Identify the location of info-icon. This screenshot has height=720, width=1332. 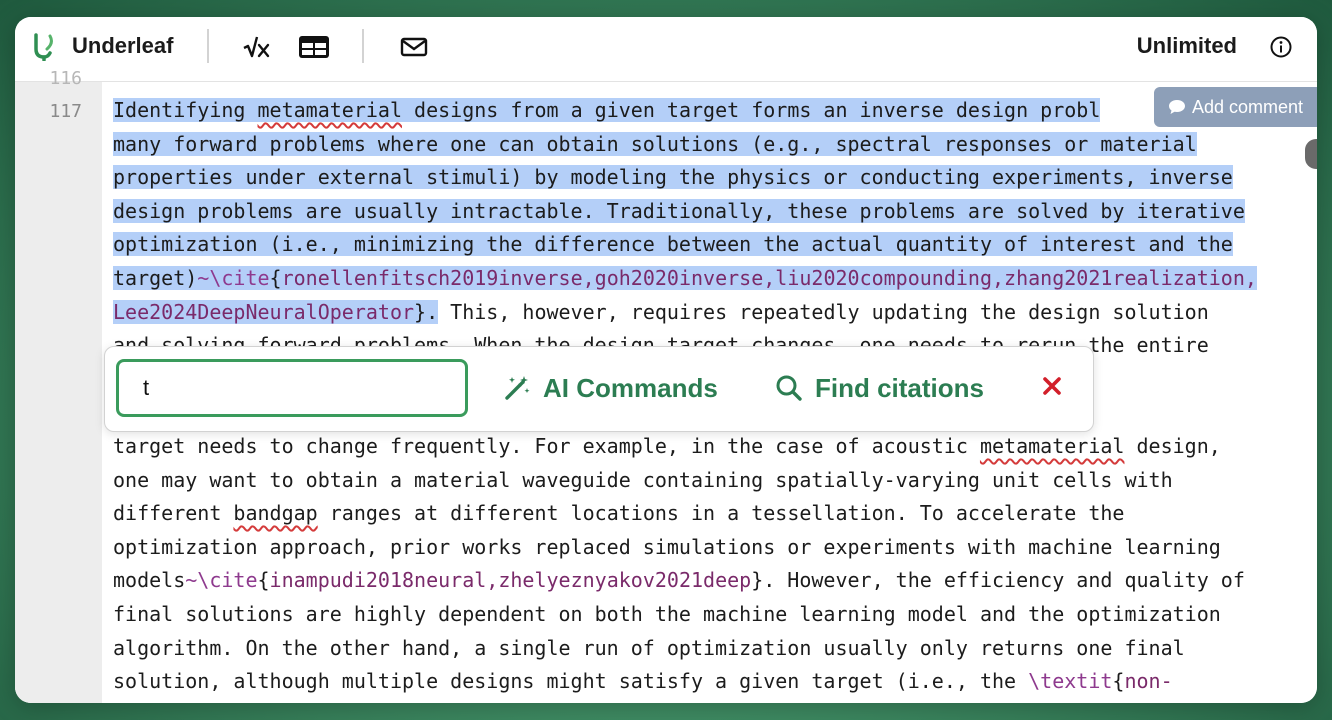
(1281, 47).